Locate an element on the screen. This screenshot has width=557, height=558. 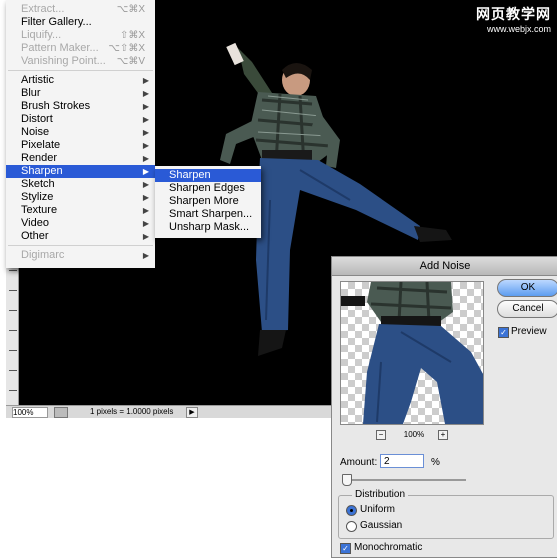
submenu-item-label: Sharpen Edges is located at coordinates (207, 188).